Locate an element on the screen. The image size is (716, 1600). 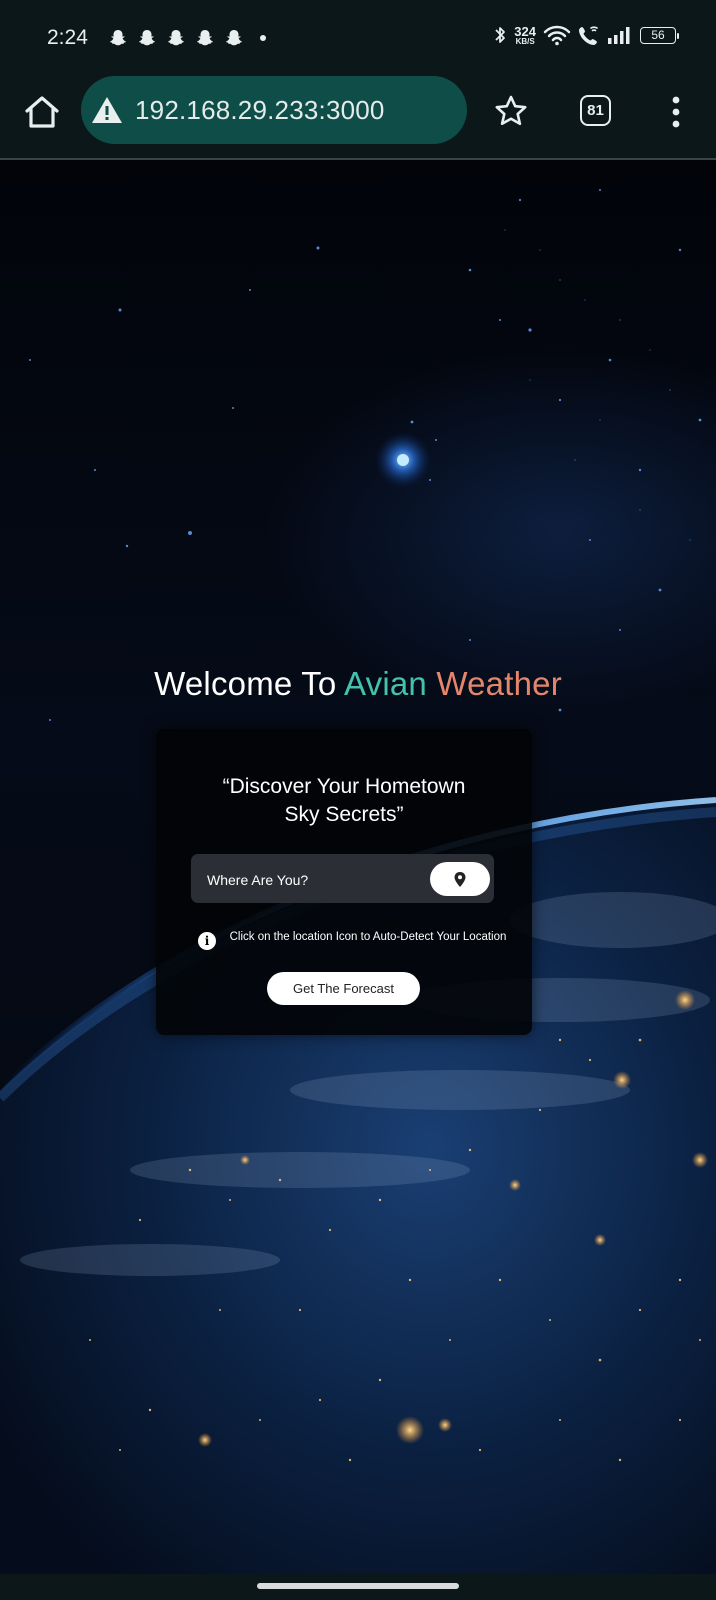
address-bar: 192.168.29.233:3000 is located at coordinates (274, 110).